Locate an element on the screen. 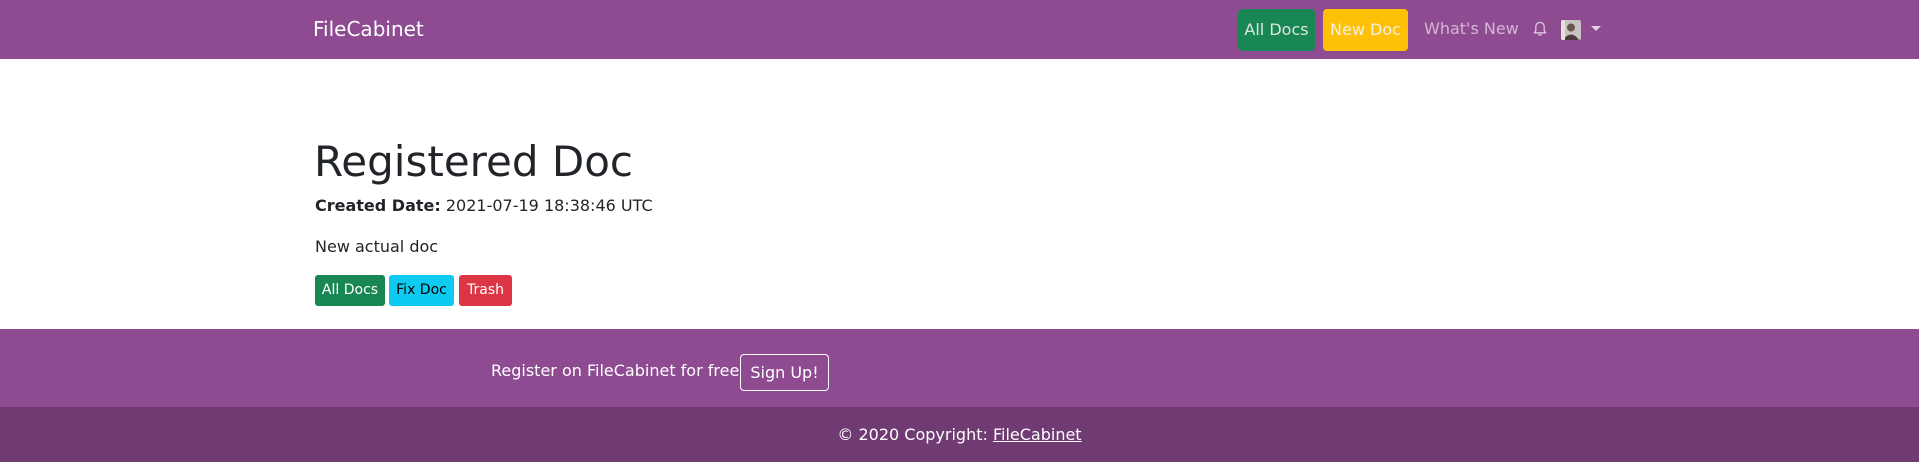  doc-description: New actual doc is located at coordinates (377, 246).